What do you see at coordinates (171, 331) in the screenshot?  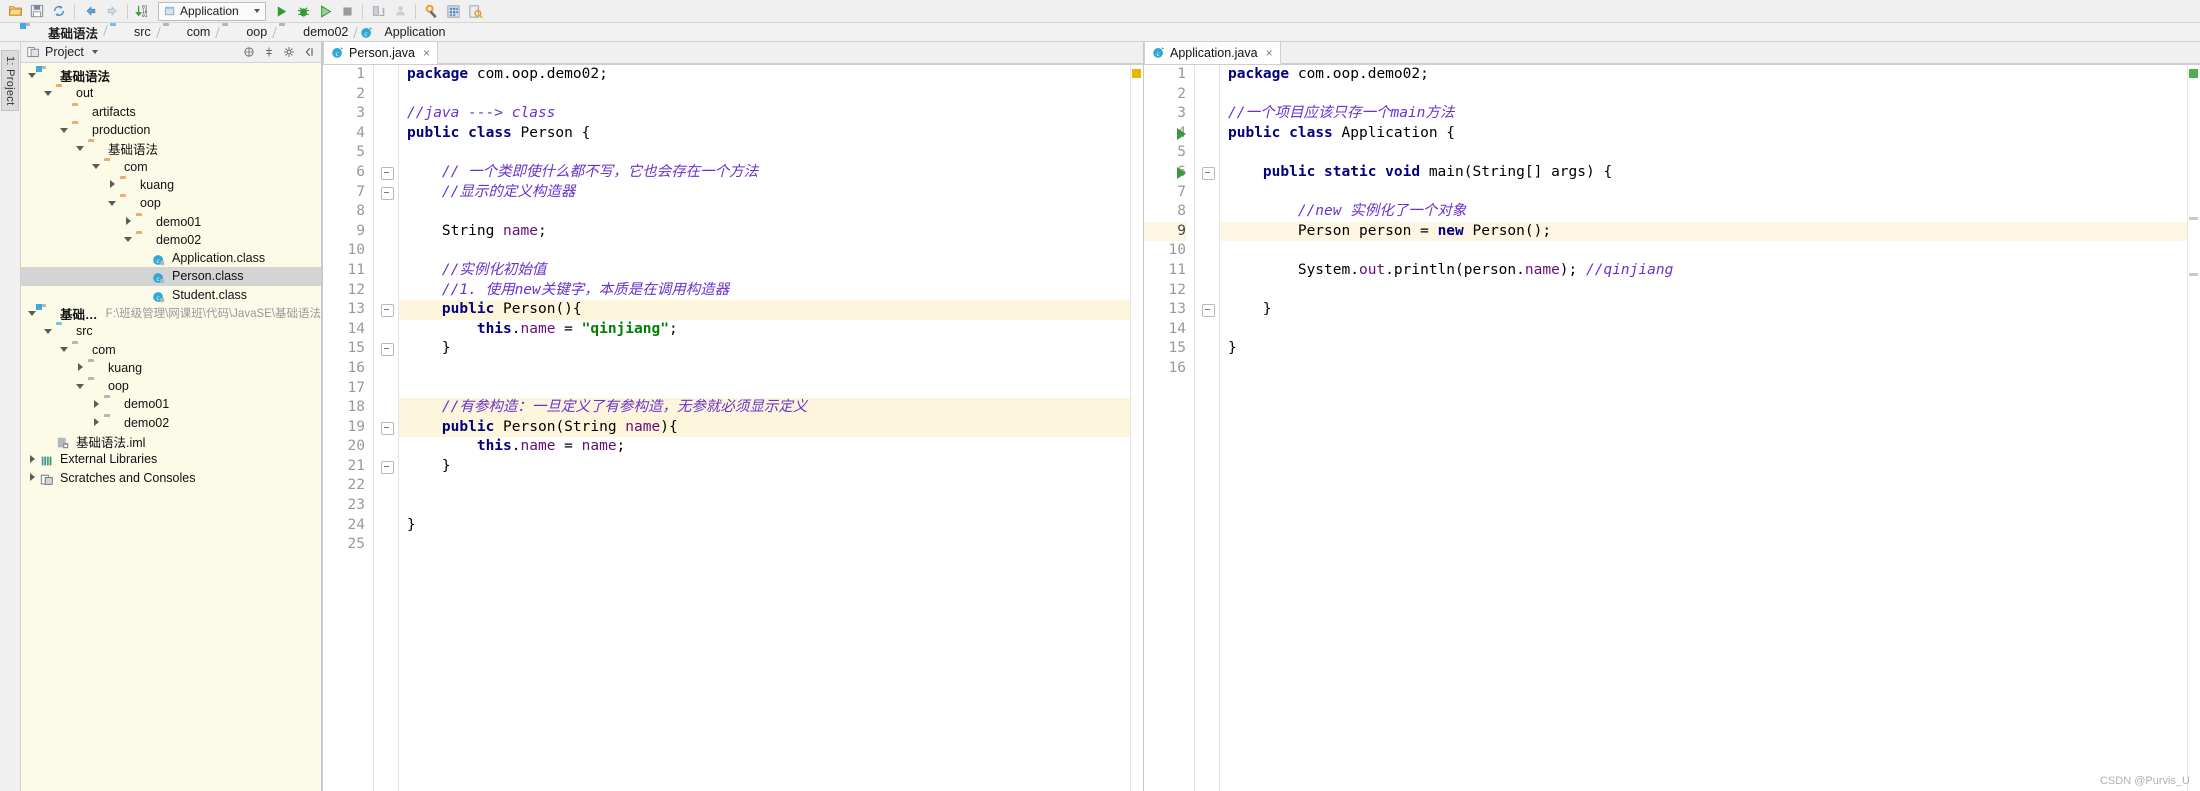 I see `tree-node: src` at bounding box center [171, 331].